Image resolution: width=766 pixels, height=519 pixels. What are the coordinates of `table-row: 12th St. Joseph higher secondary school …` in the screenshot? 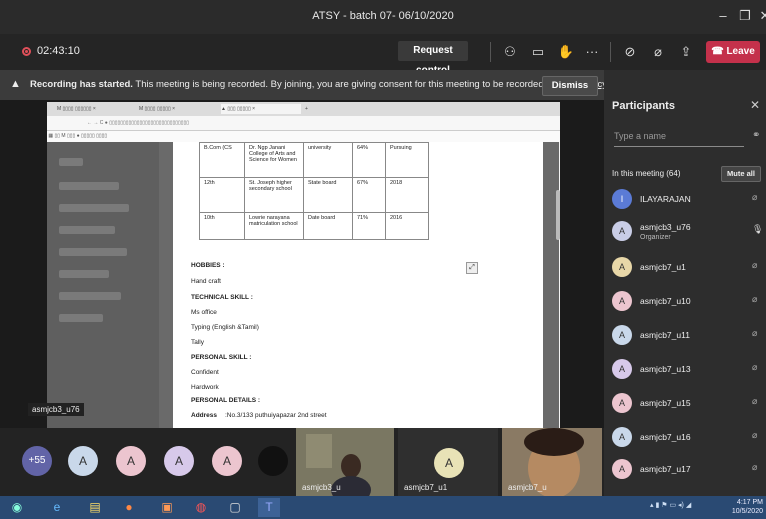 It's located at (314, 195).